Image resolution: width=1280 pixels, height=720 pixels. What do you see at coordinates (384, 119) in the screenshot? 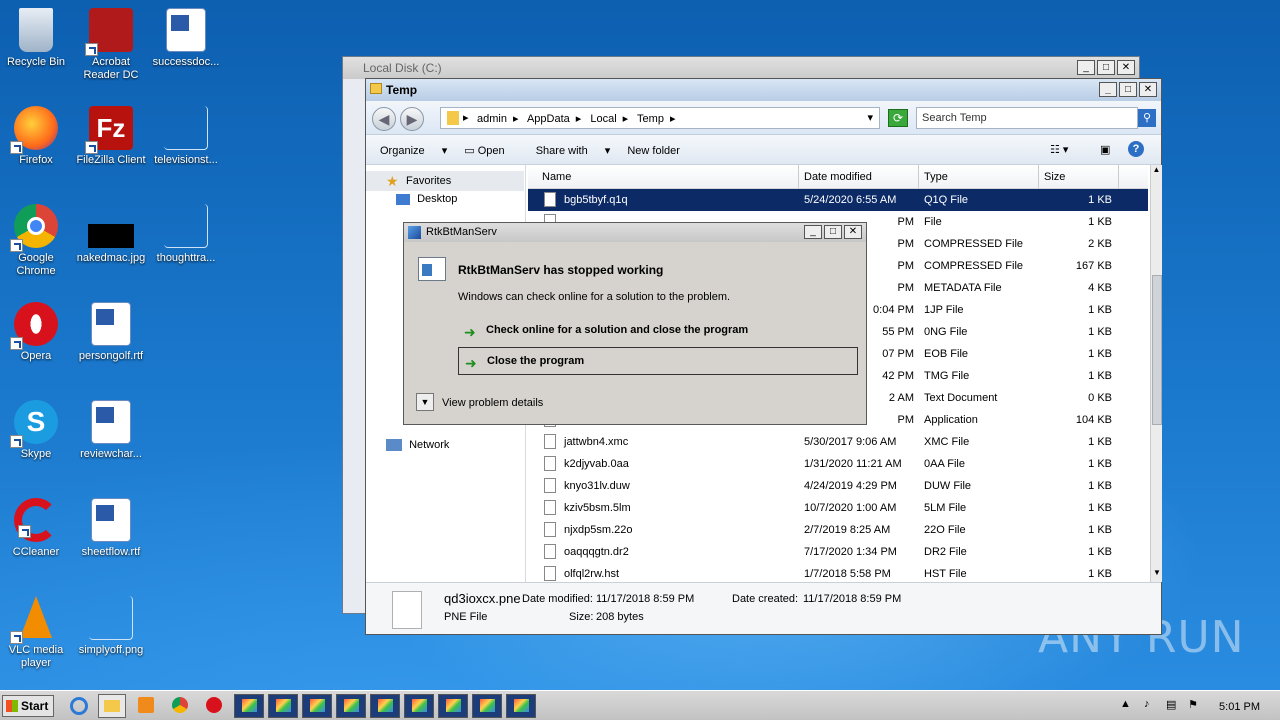
I see `back-button: ◀` at bounding box center [384, 119].